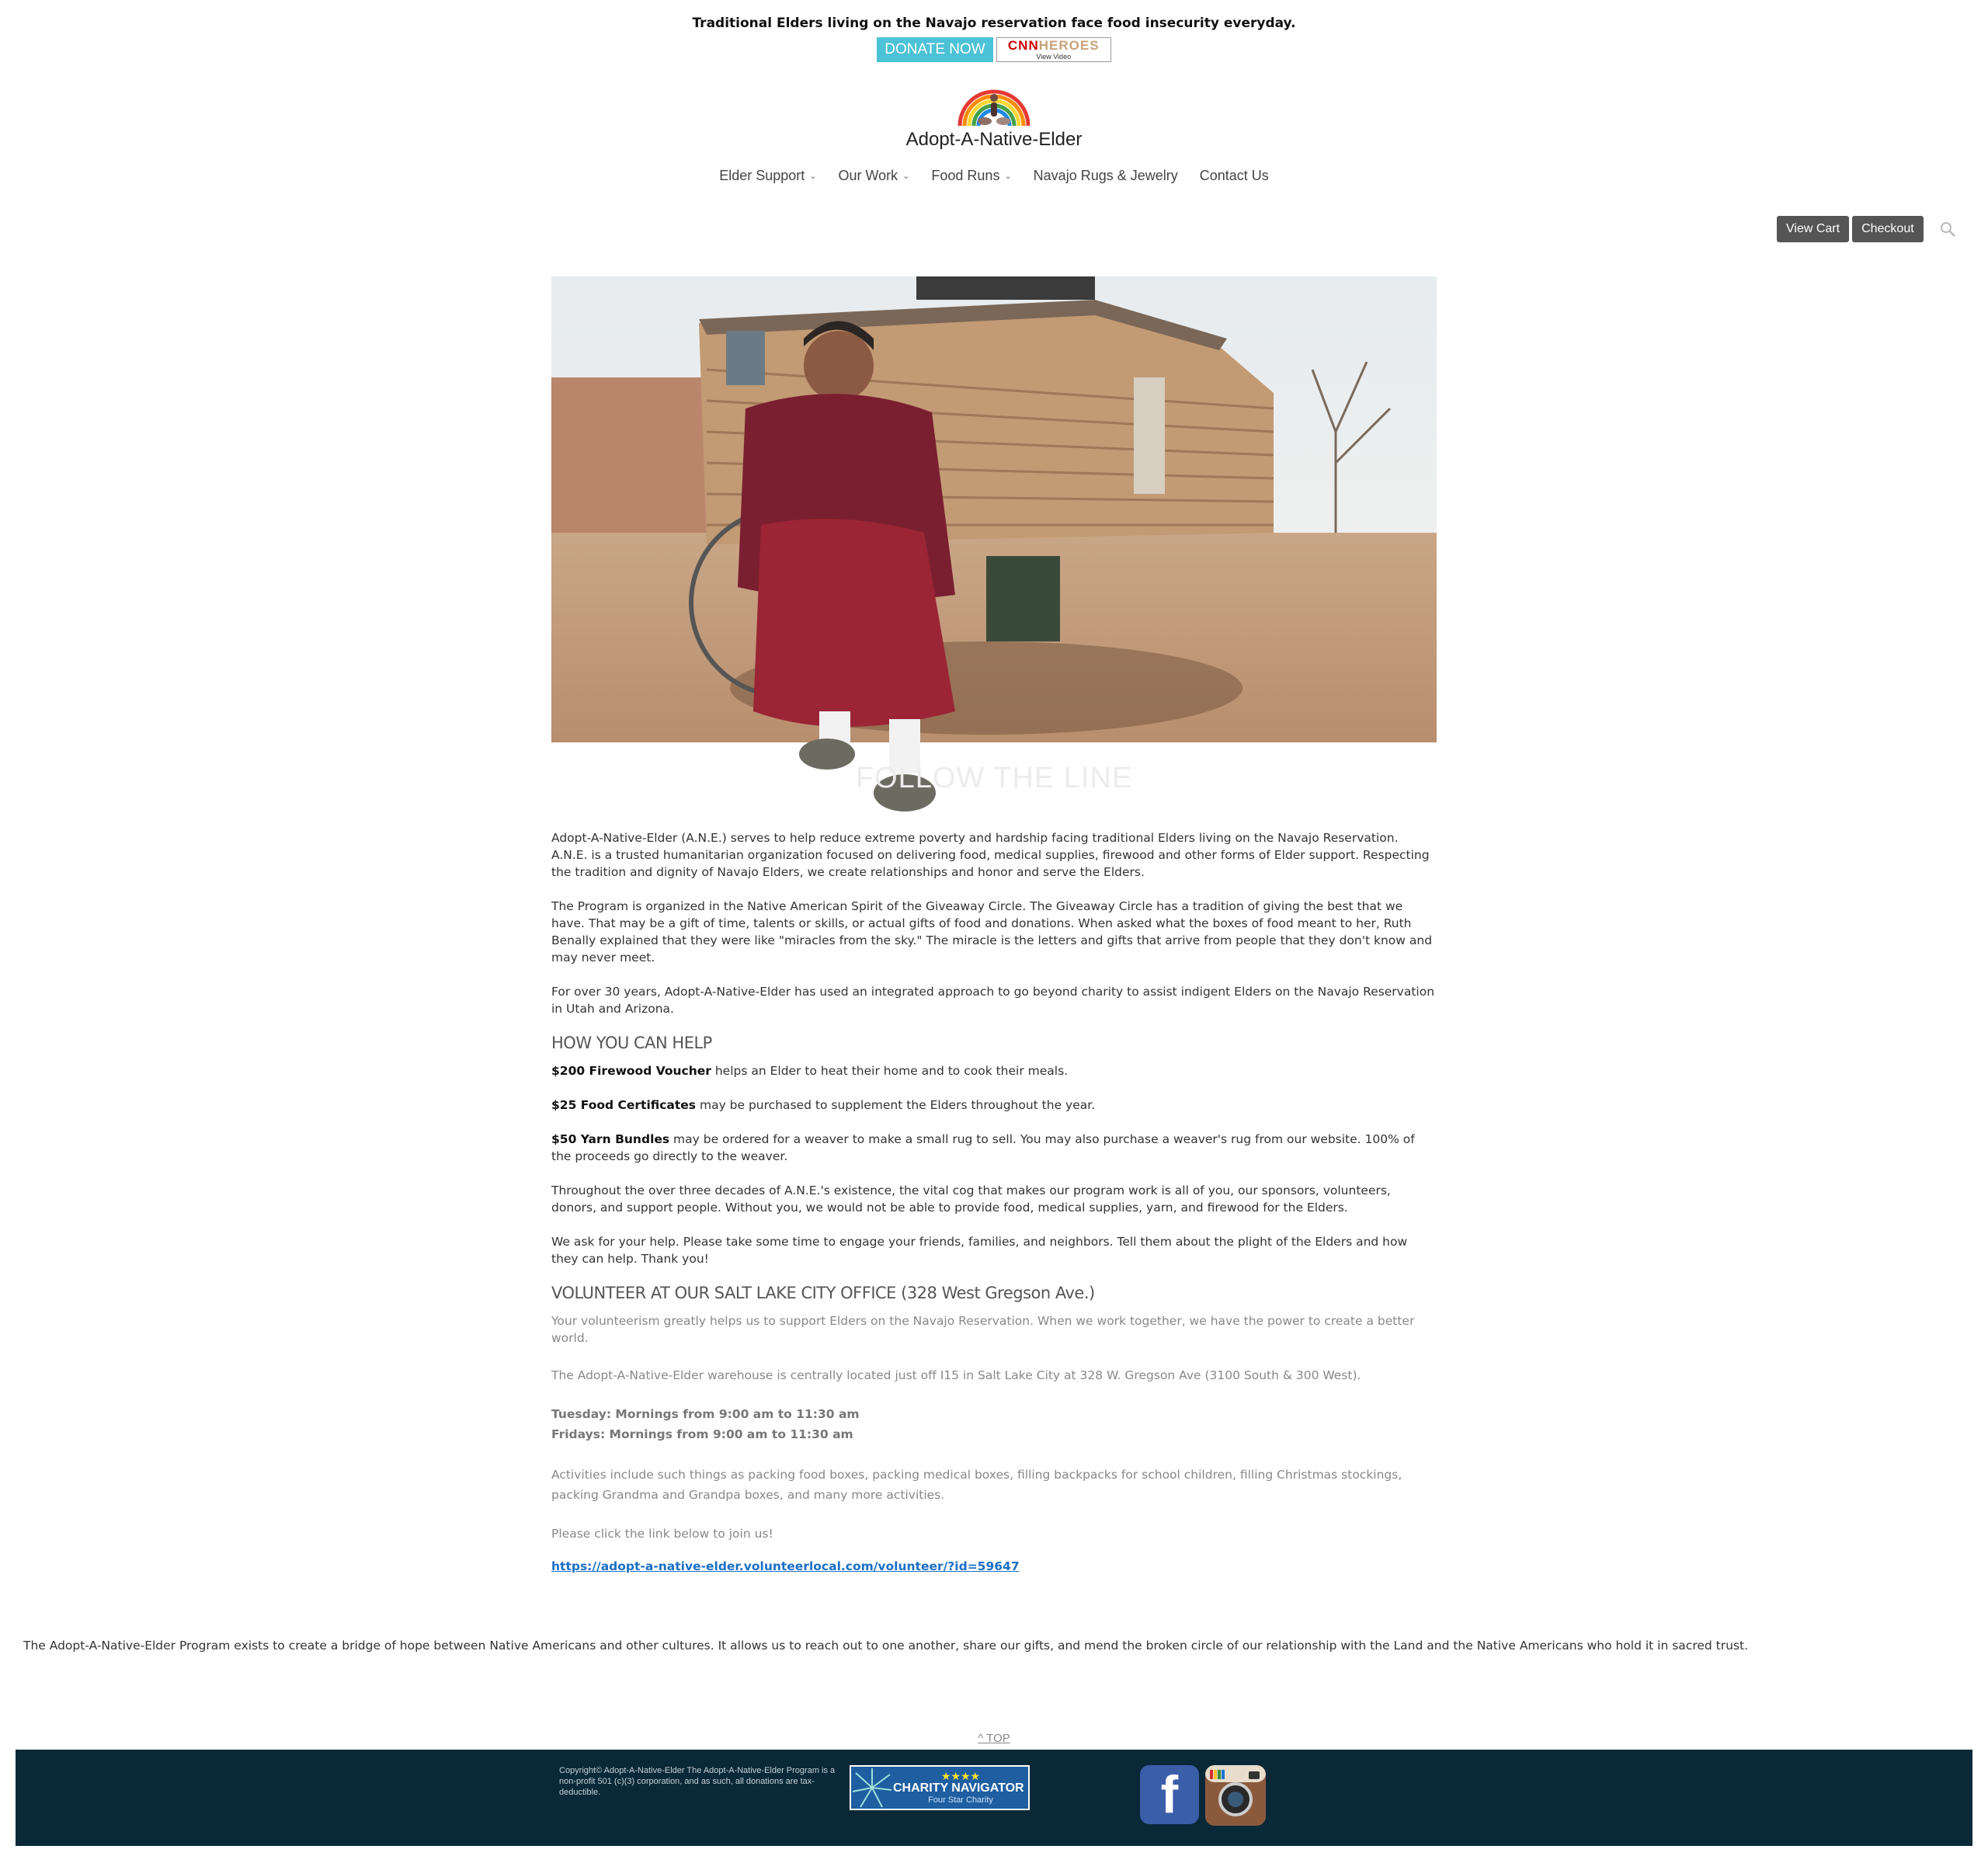 This screenshot has height=1863, width=1988. Describe the element at coordinates (868, 175) in the screenshot. I see `nav-item-label: Our Work` at that location.